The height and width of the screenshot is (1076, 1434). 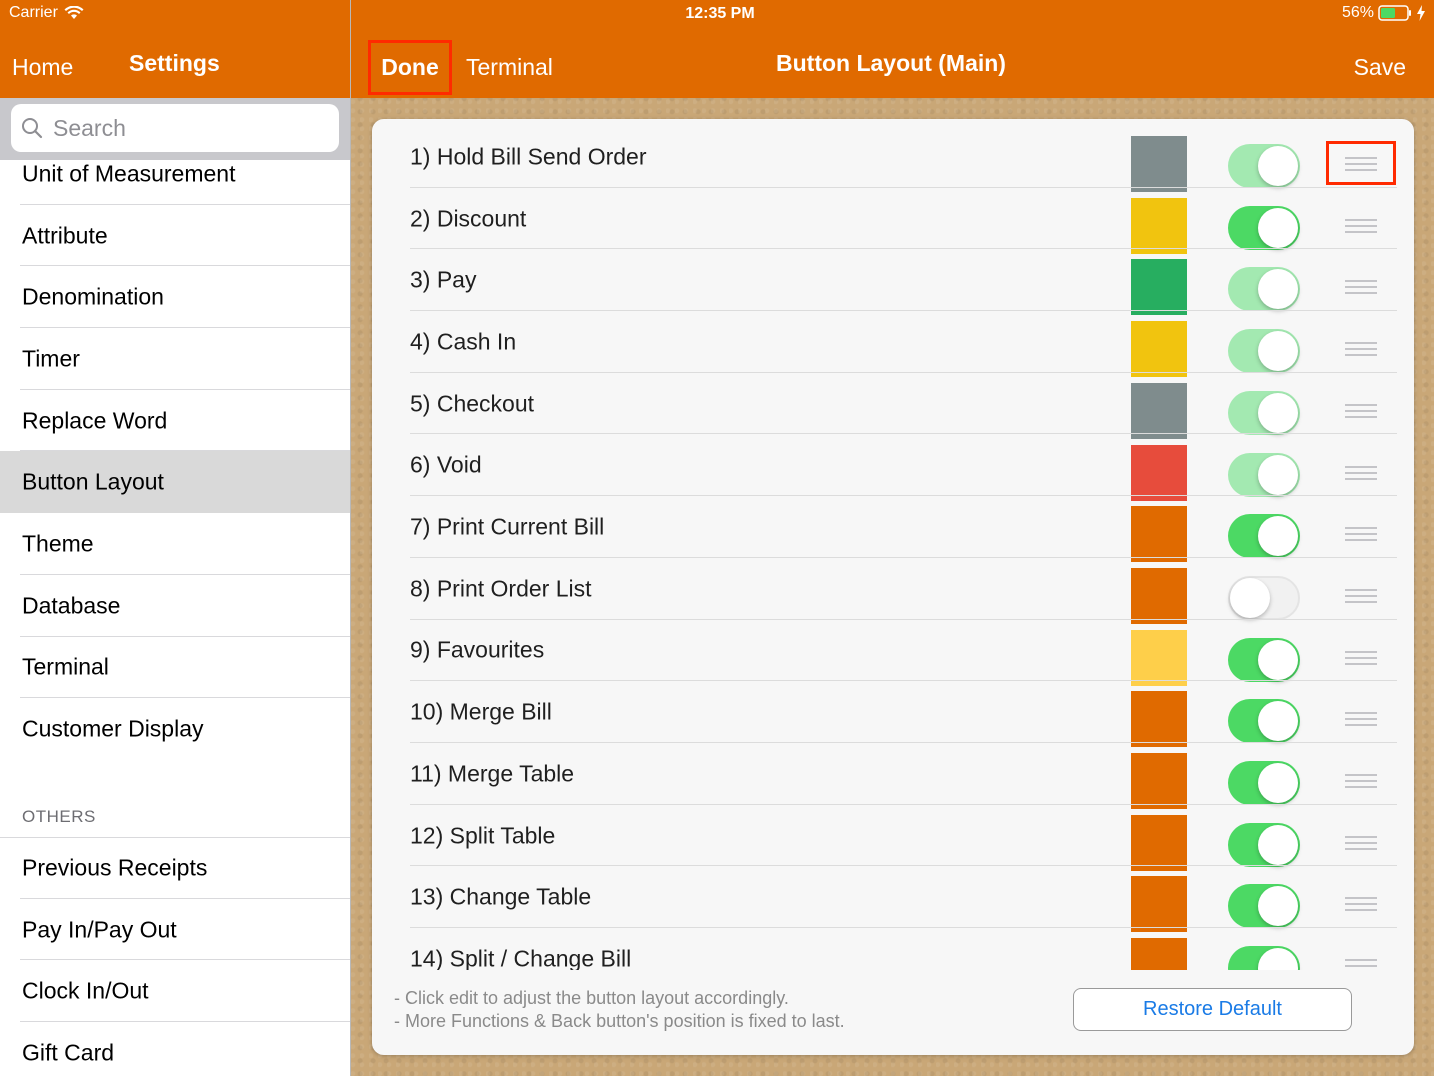 What do you see at coordinates (175, 297) in the screenshot?
I see `sidebar-item-denomination: Denomination` at bounding box center [175, 297].